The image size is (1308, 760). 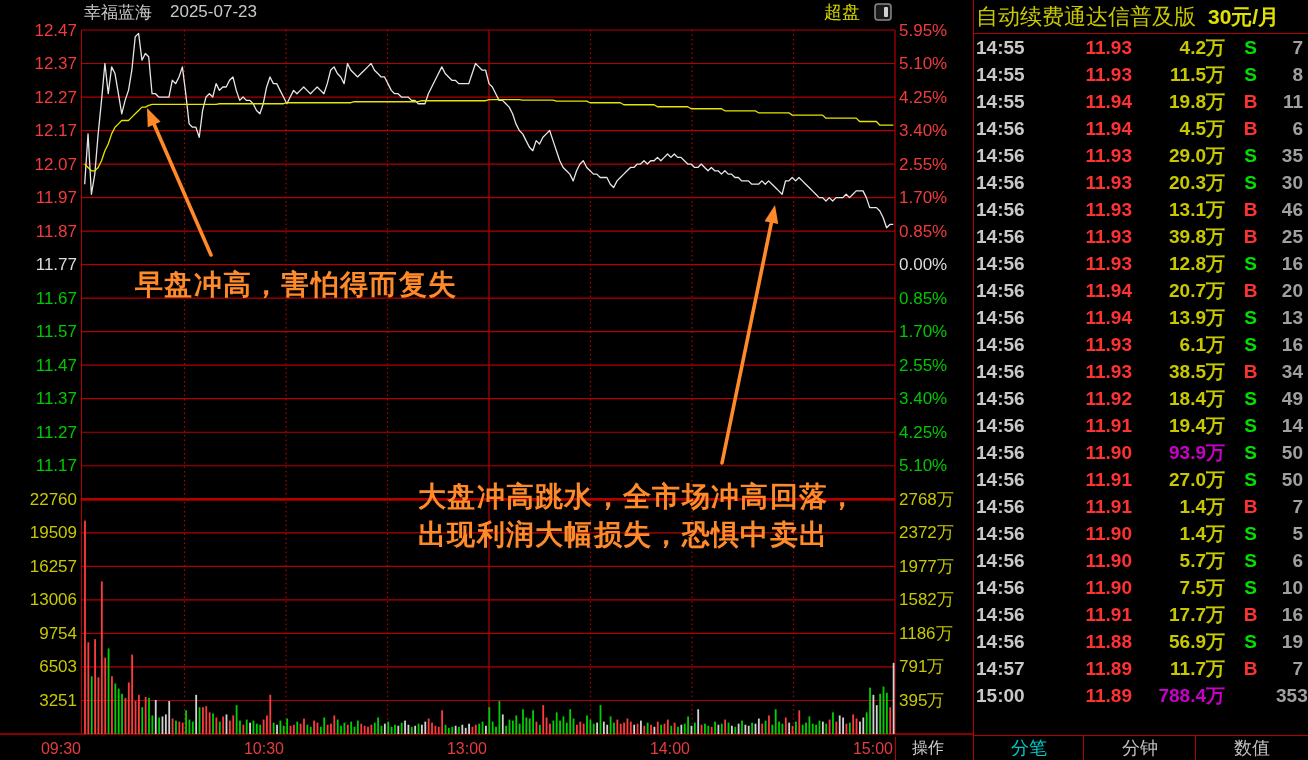 What do you see at coordinates (1196, 236) in the screenshot?
I see `trade-amount: 39.8万` at bounding box center [1196, 236].